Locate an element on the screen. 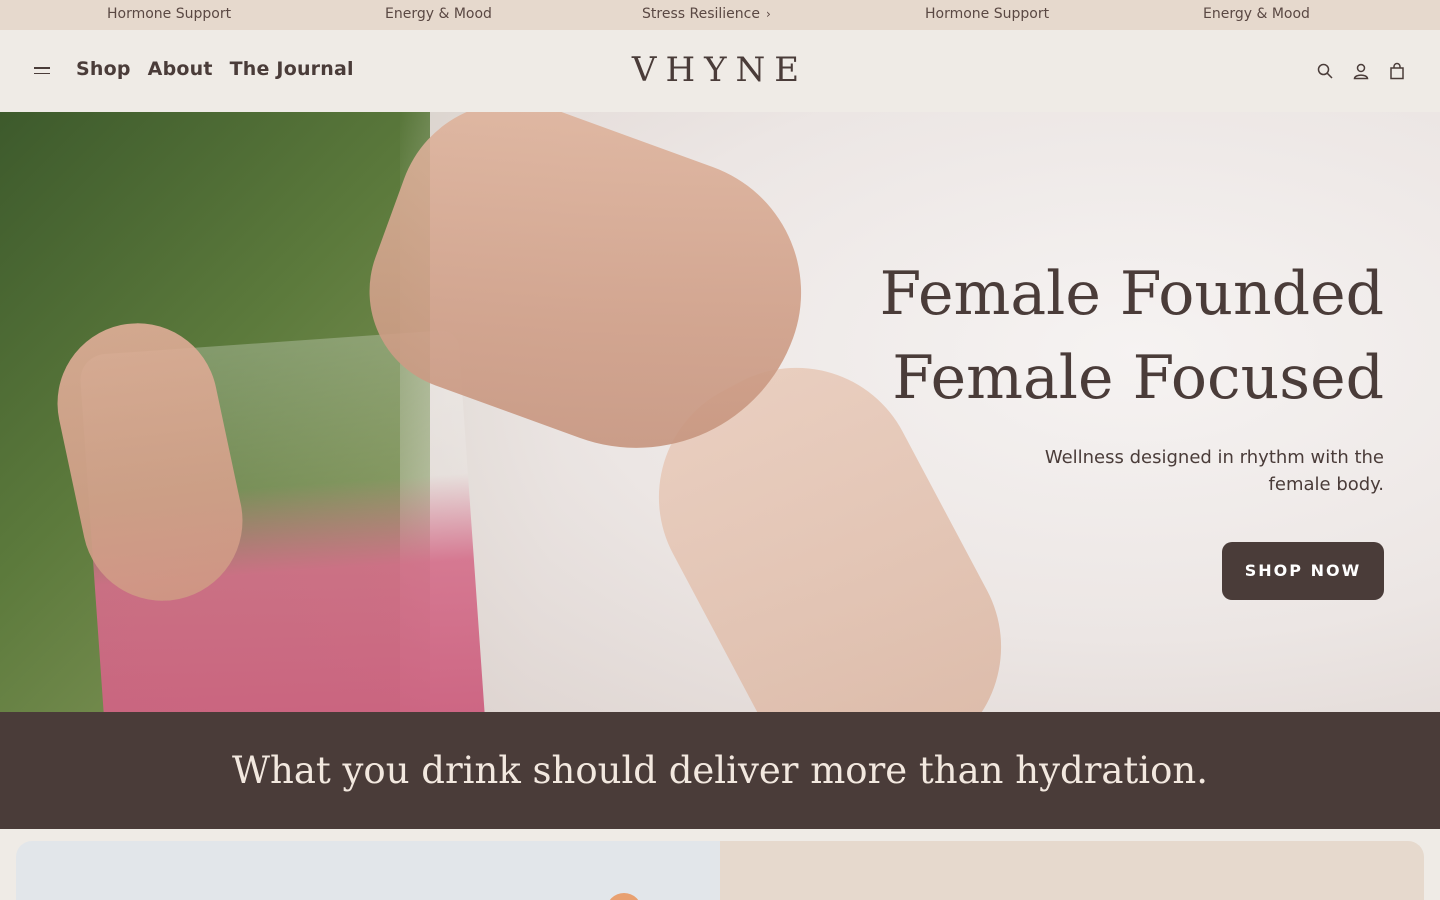  brand-logo: VHYNE is located at coordinates (720, 70).